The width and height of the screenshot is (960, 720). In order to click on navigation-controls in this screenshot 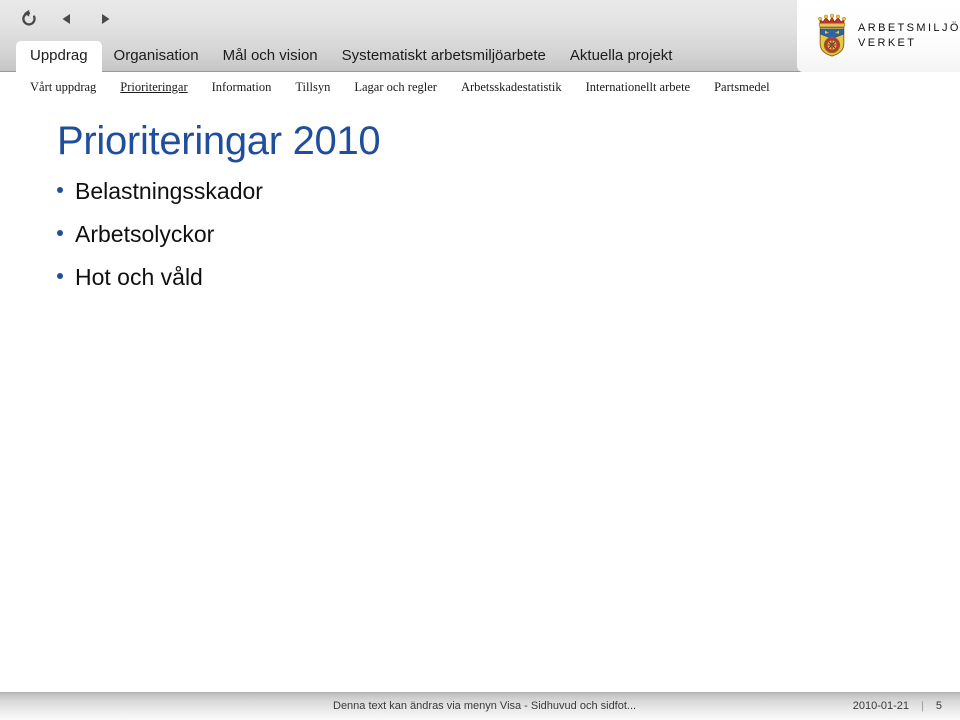, I will do `click(67, 19)`.